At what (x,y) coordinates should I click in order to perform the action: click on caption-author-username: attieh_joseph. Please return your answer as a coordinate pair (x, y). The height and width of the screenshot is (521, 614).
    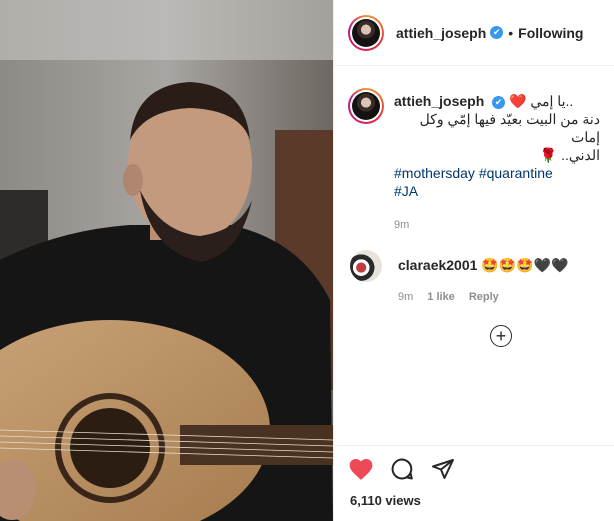
    Looking at the image, I should click on (439, 101).